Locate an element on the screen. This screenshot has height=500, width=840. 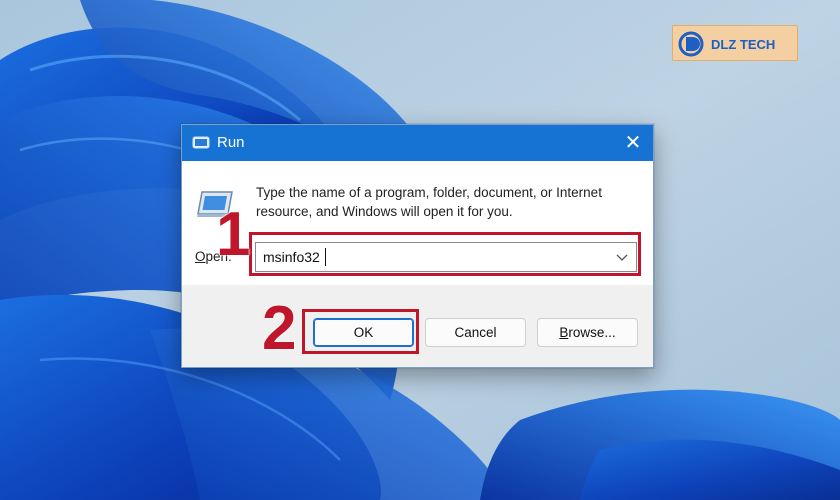
close-icon: ✕ is located at coordinates (633, 143).